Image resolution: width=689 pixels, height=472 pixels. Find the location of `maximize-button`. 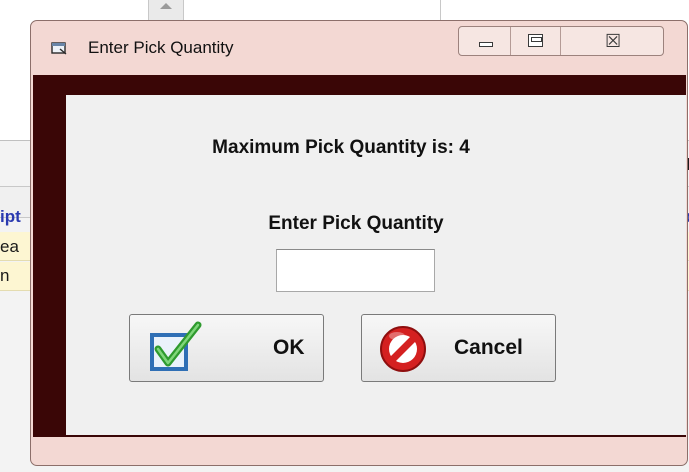

maximize-button is located at coordinates (536, 41).